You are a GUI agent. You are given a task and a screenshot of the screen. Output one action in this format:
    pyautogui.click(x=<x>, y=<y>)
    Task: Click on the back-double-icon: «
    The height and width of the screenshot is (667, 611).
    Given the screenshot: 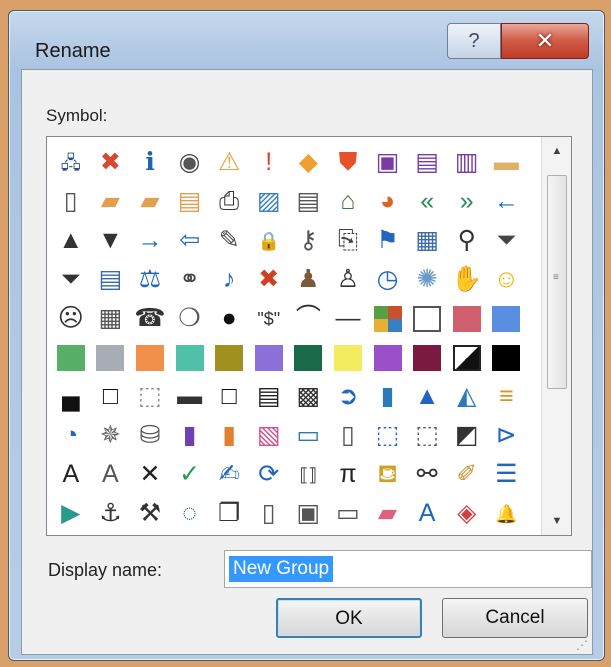 What is the action you would take?
    pyautogui.click(x=427, y=201)
    